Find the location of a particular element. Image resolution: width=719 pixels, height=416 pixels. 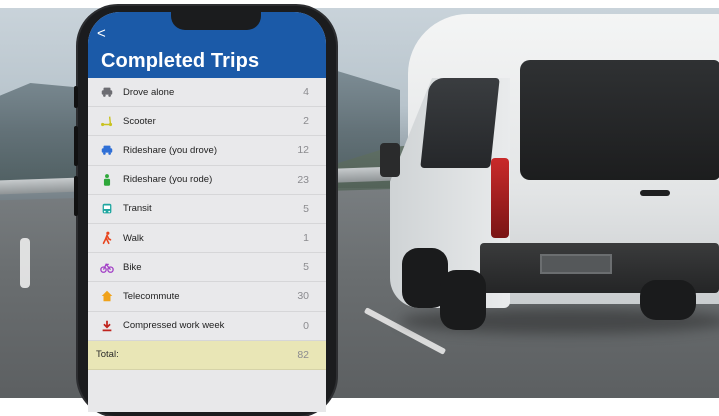

trip-count: 12 is located at coordinates (303, 150).